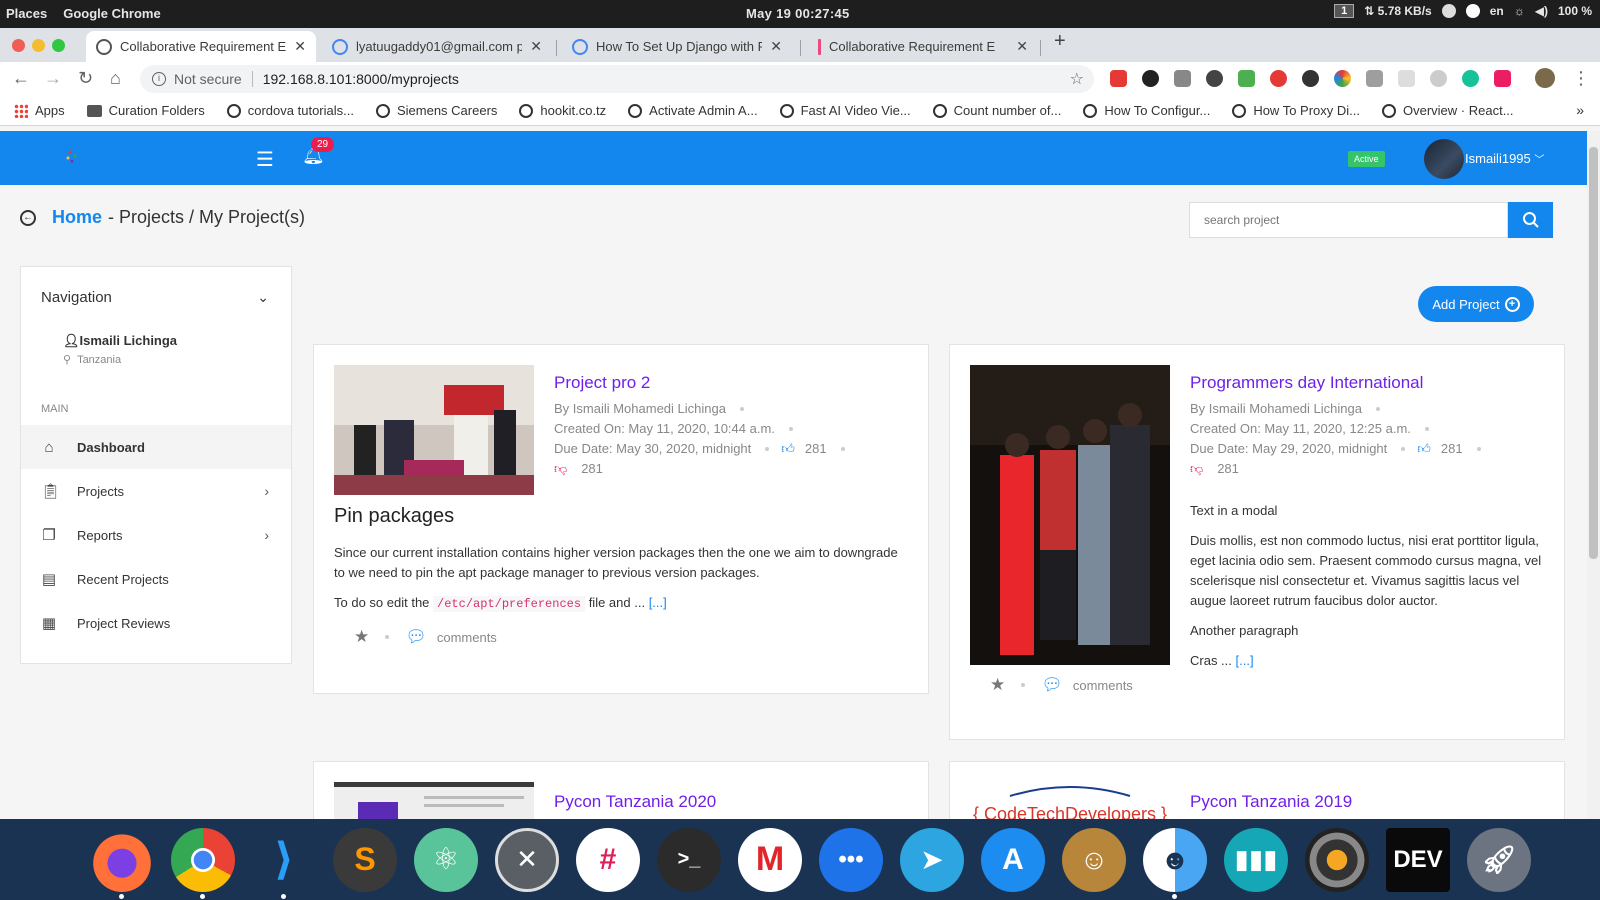 This screenshot has width=1600, height=900. Describe the element at coordinates (156, 535) in the screenshot. I see `sidebar-item-reports: ❐ Reports ›` at that location.